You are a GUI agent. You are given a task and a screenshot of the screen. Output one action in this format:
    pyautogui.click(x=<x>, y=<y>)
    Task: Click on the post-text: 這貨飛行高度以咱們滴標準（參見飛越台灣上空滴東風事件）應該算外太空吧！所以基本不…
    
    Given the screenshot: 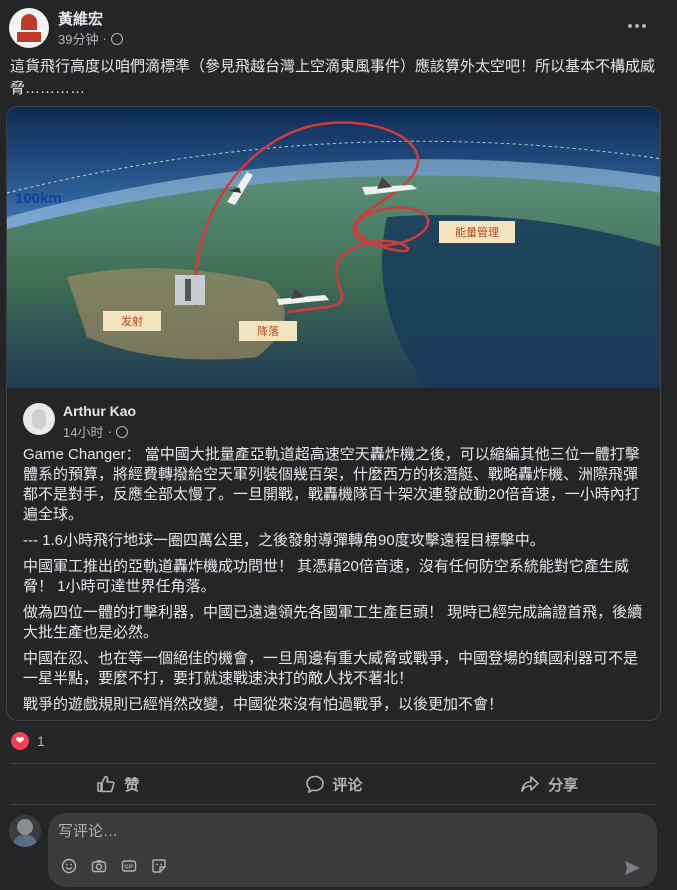 What is the action you would take?
    pyautogui.click(x=333, y=77)
    